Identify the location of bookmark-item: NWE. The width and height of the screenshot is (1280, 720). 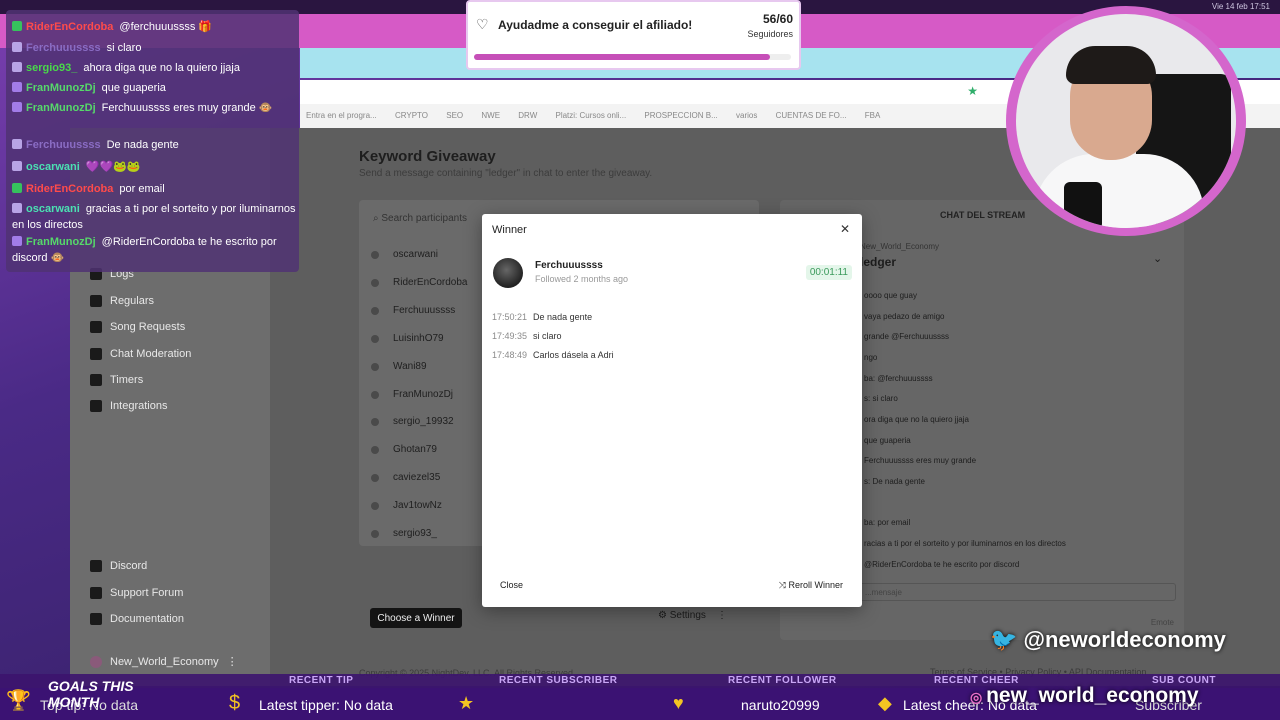
(490, 115).